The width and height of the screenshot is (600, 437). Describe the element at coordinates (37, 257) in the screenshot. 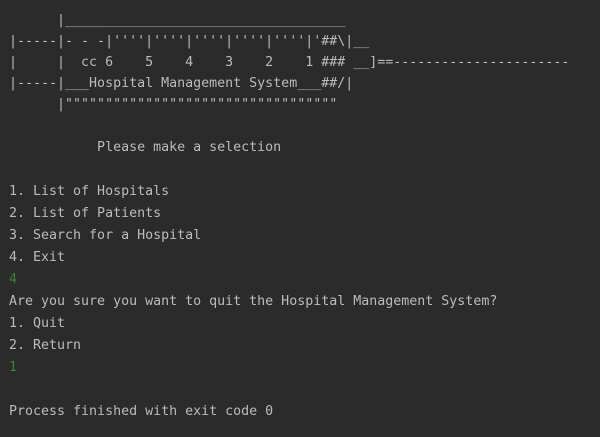

I see `menu-item: 4. Exit` at that location.